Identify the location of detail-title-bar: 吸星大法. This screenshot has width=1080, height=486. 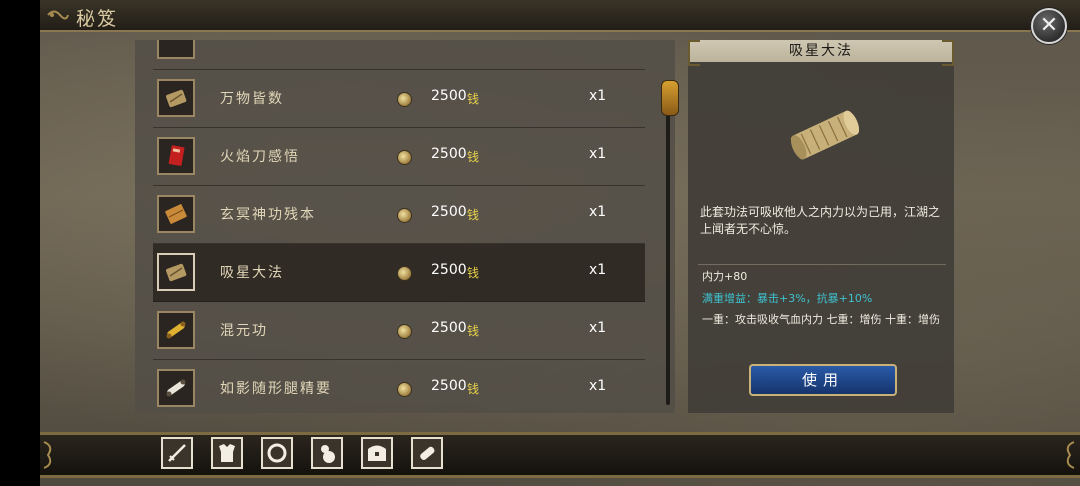
(821, 51).